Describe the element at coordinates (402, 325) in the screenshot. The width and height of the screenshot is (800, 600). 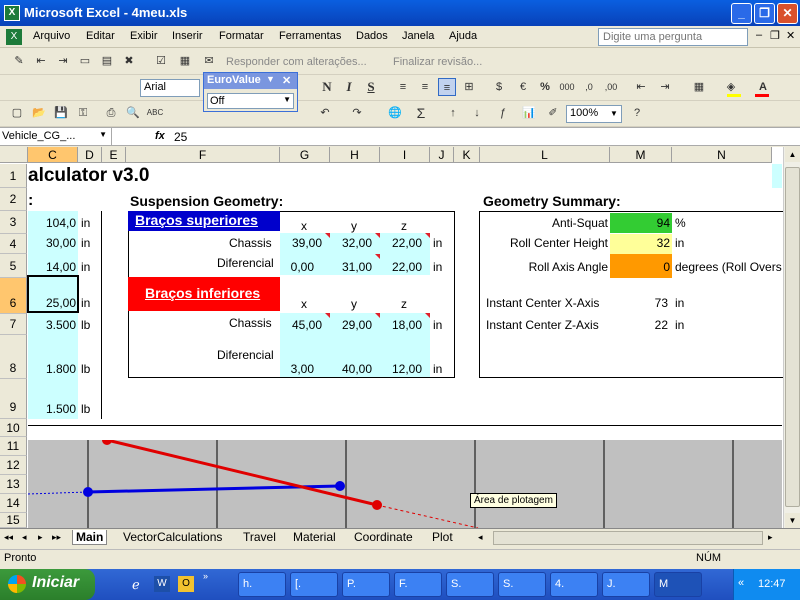
I see `input-cell: 18,00` at that location.